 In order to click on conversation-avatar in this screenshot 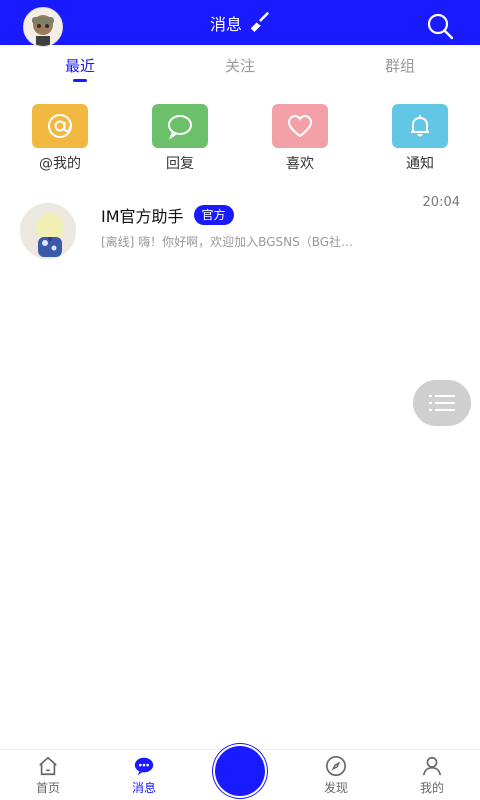, I will do `click(48, 231)`.